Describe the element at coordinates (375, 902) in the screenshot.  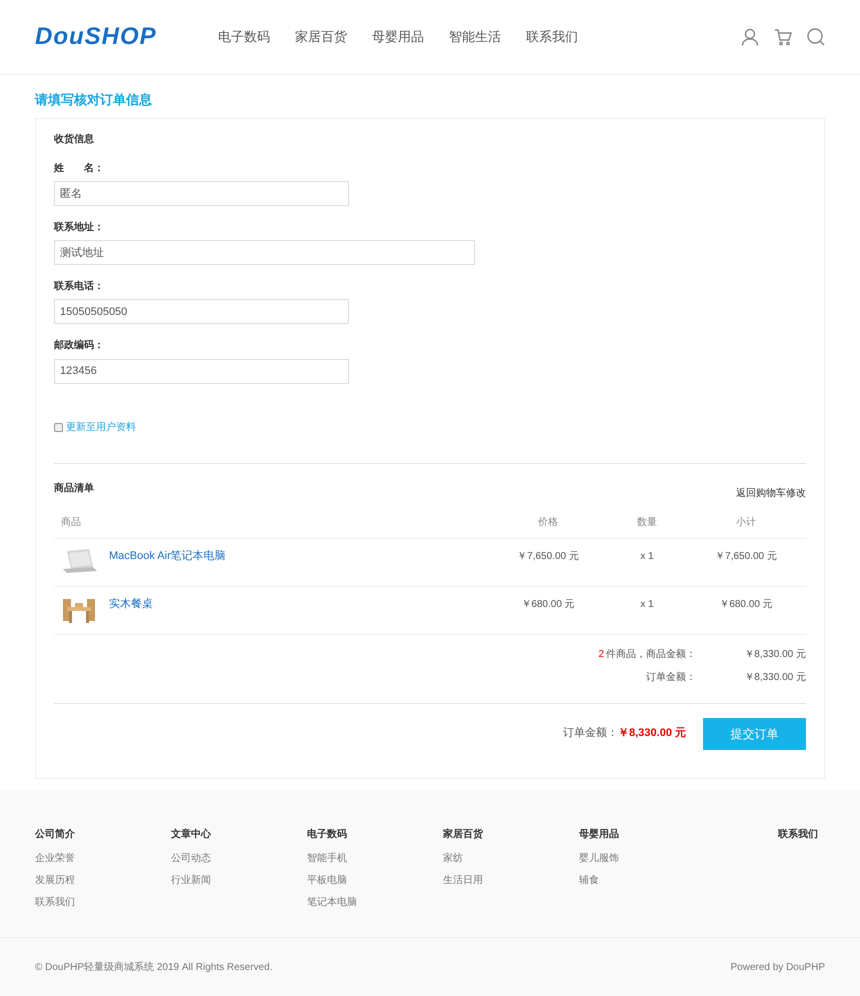
I see `footer-link: 笔记本电脑` at that location.